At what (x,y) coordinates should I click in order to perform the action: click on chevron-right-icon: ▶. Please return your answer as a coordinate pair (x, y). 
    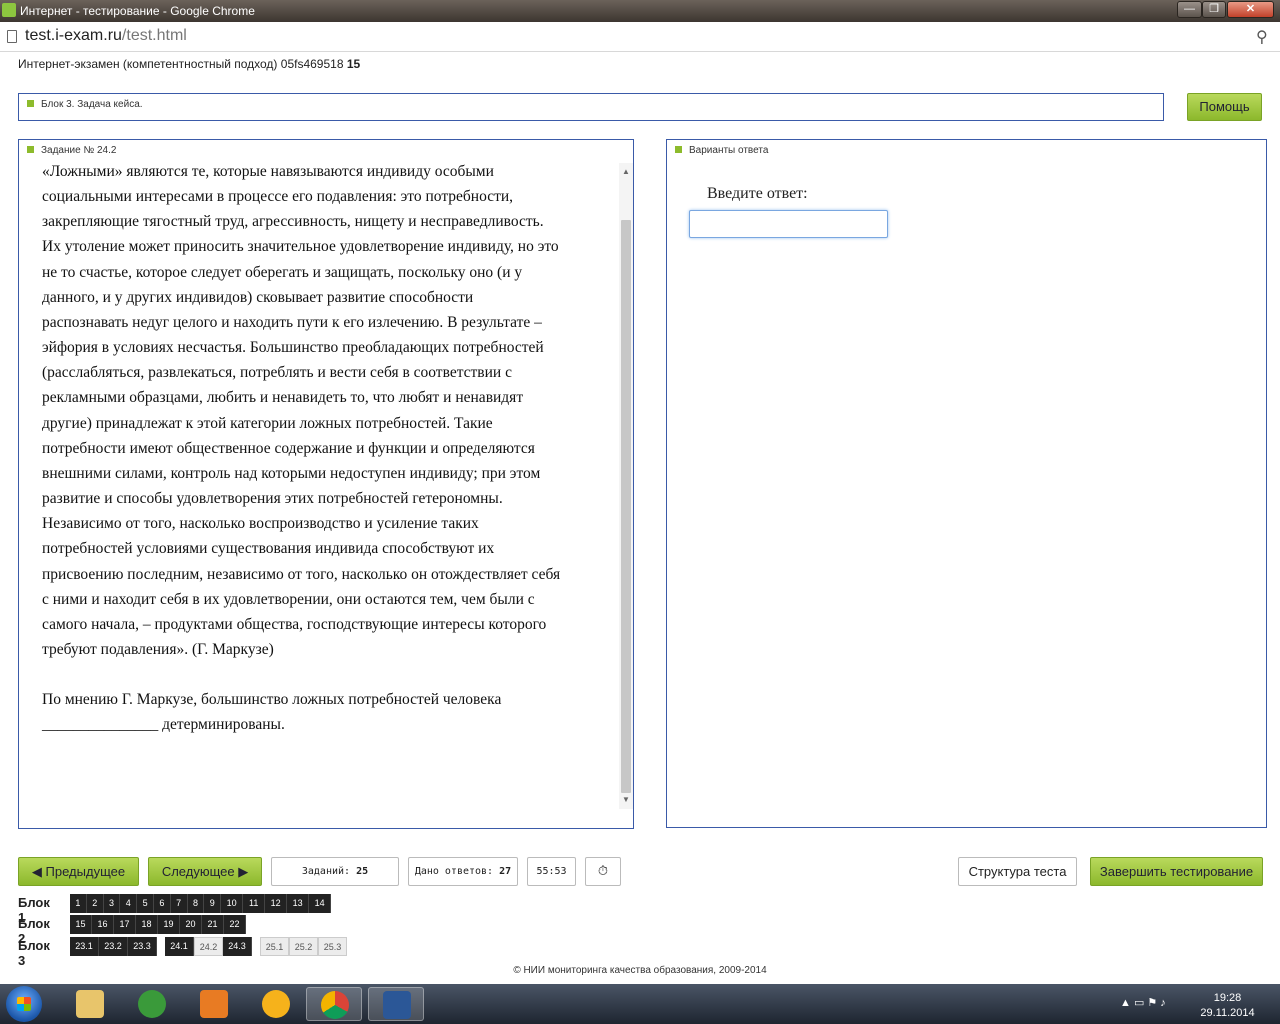
    Looking at the image, I should click on (241, 871).